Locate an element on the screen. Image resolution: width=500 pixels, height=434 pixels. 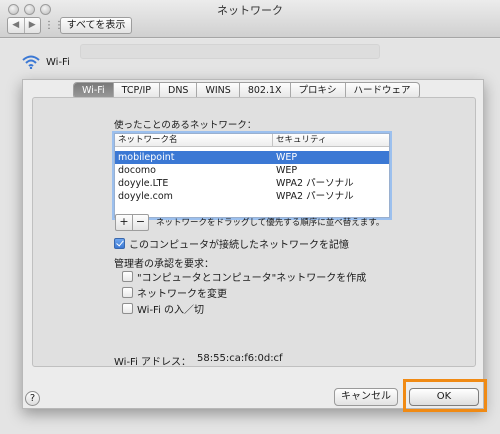
remove-network-button: − is located at coordinates (140, 222).